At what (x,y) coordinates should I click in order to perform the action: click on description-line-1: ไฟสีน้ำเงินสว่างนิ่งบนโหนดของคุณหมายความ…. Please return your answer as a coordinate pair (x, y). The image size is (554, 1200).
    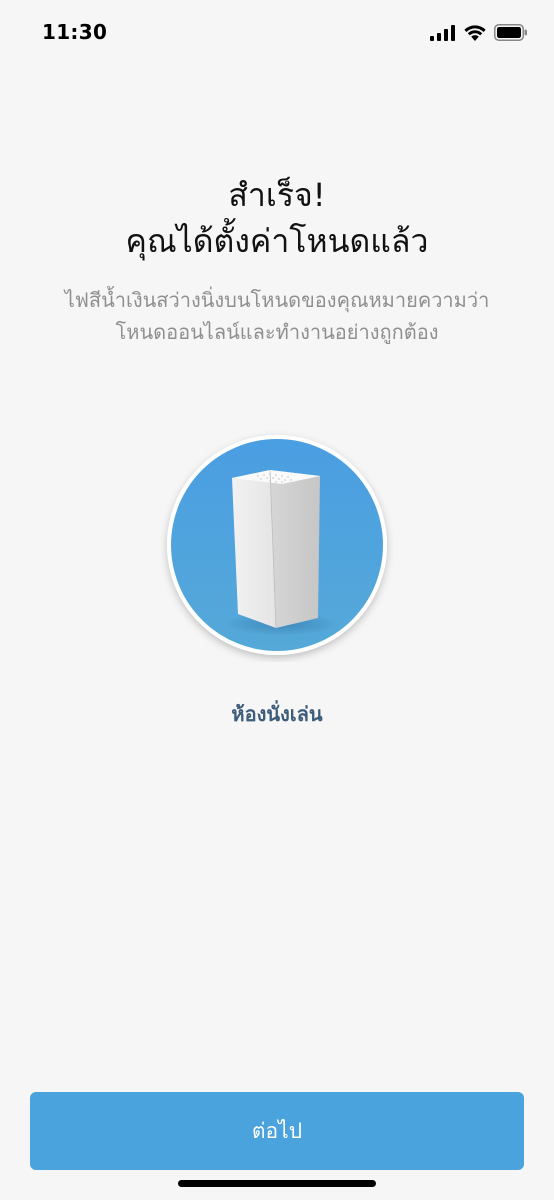
    Looking at the image, I should click on (277, 300).